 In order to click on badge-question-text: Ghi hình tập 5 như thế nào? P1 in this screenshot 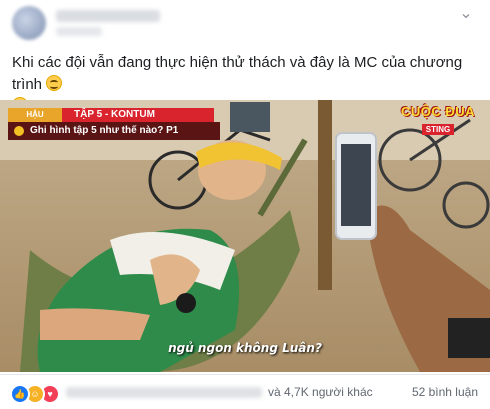, I will do `click(104, 130)`.